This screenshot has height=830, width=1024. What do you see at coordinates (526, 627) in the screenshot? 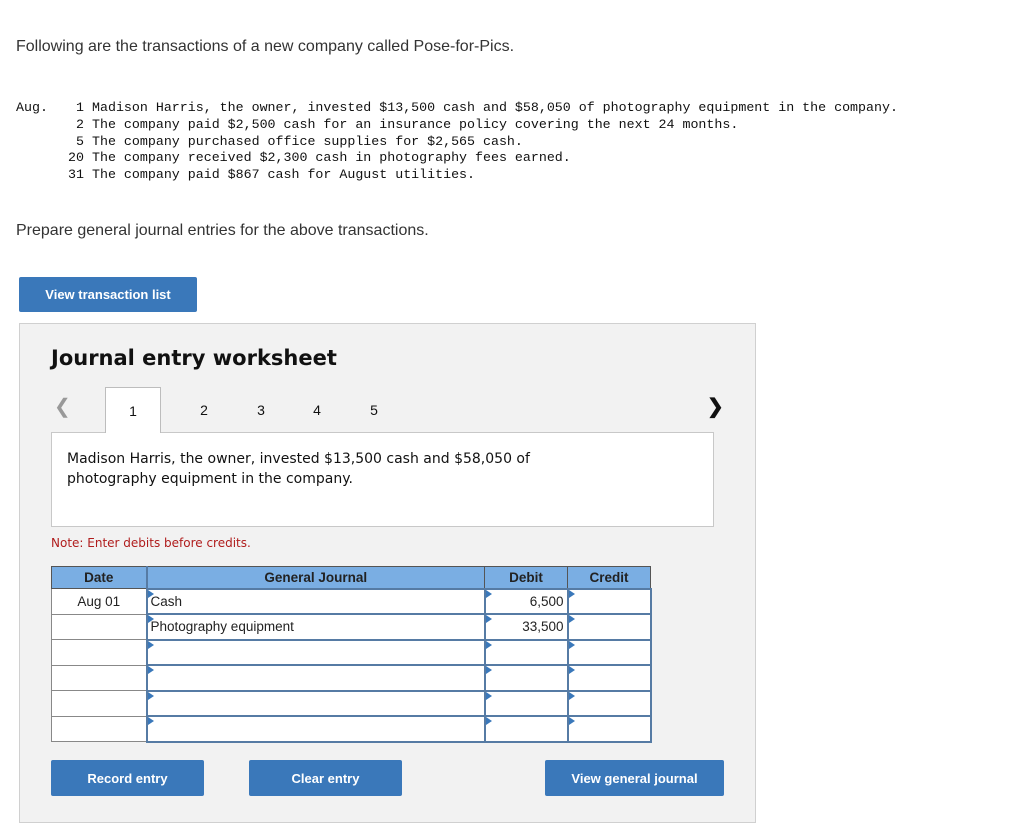
I see `debit-input: 33,500` at bounding box center [526, 627].